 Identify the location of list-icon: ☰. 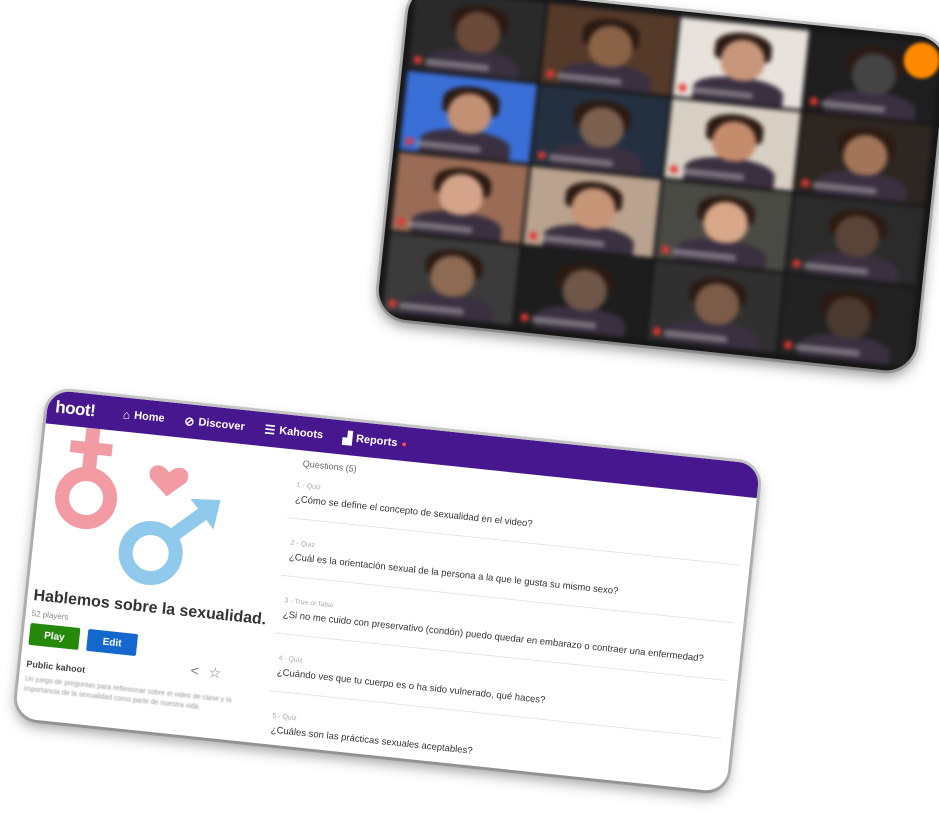
(270, 430).